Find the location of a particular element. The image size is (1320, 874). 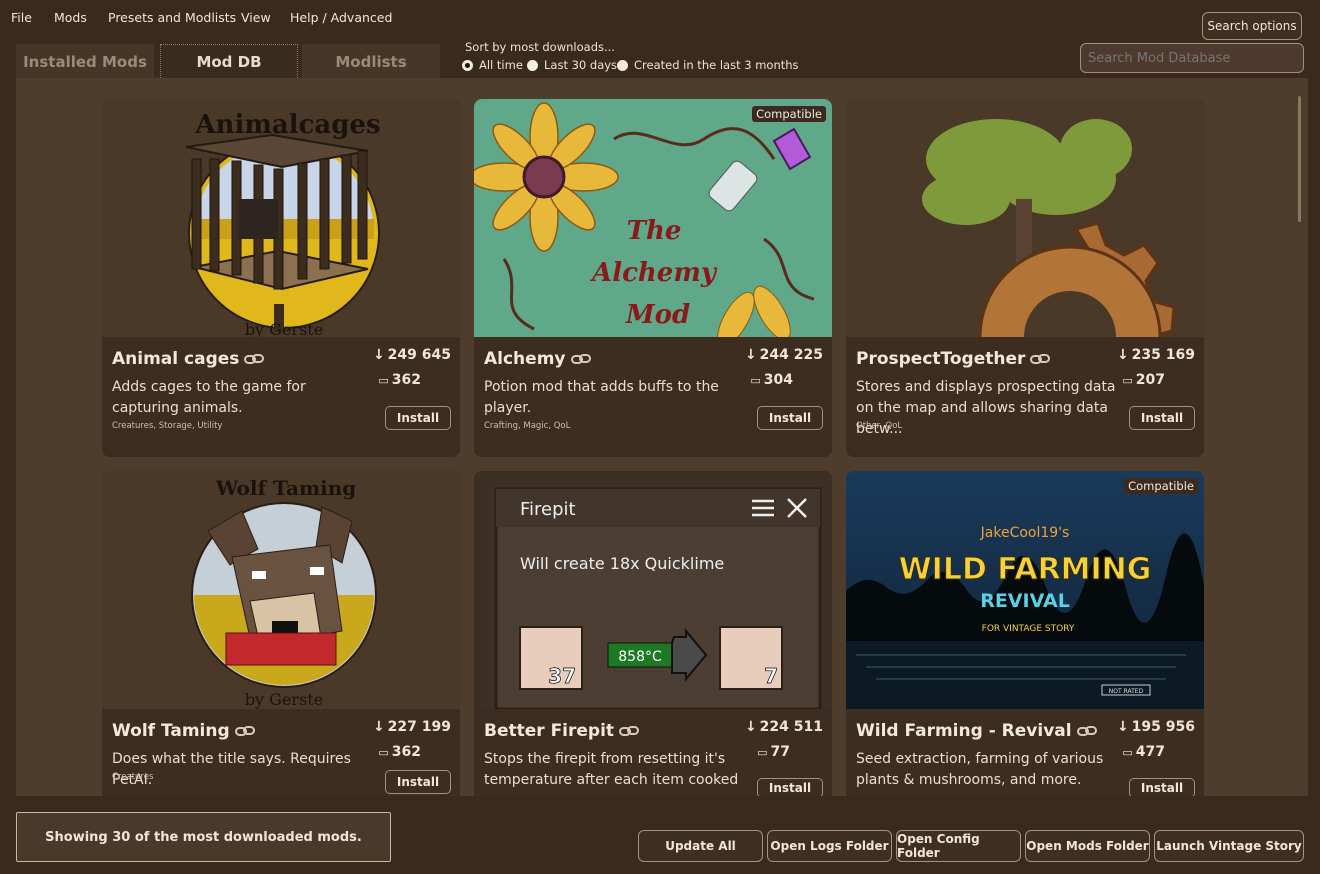

art-author: JakeCool19's is located at coordinates (1025, 533).